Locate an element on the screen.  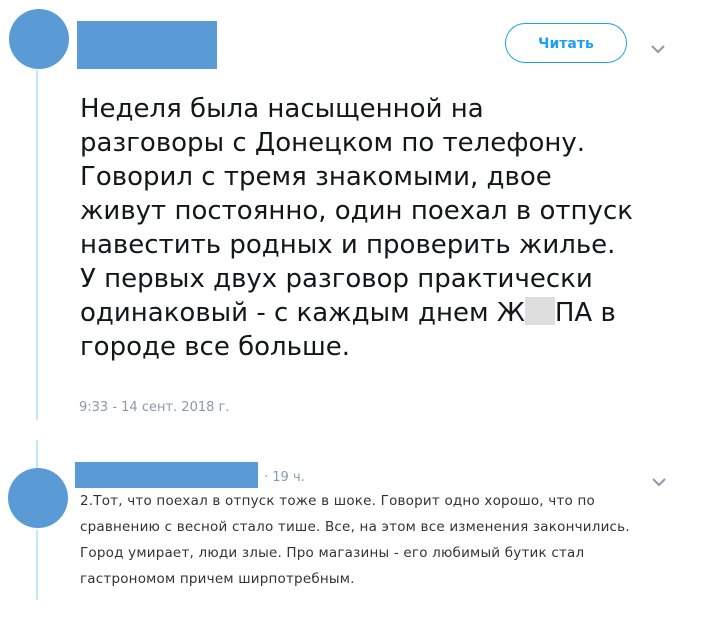
reply-avatar is located at coordinates (38, 498).